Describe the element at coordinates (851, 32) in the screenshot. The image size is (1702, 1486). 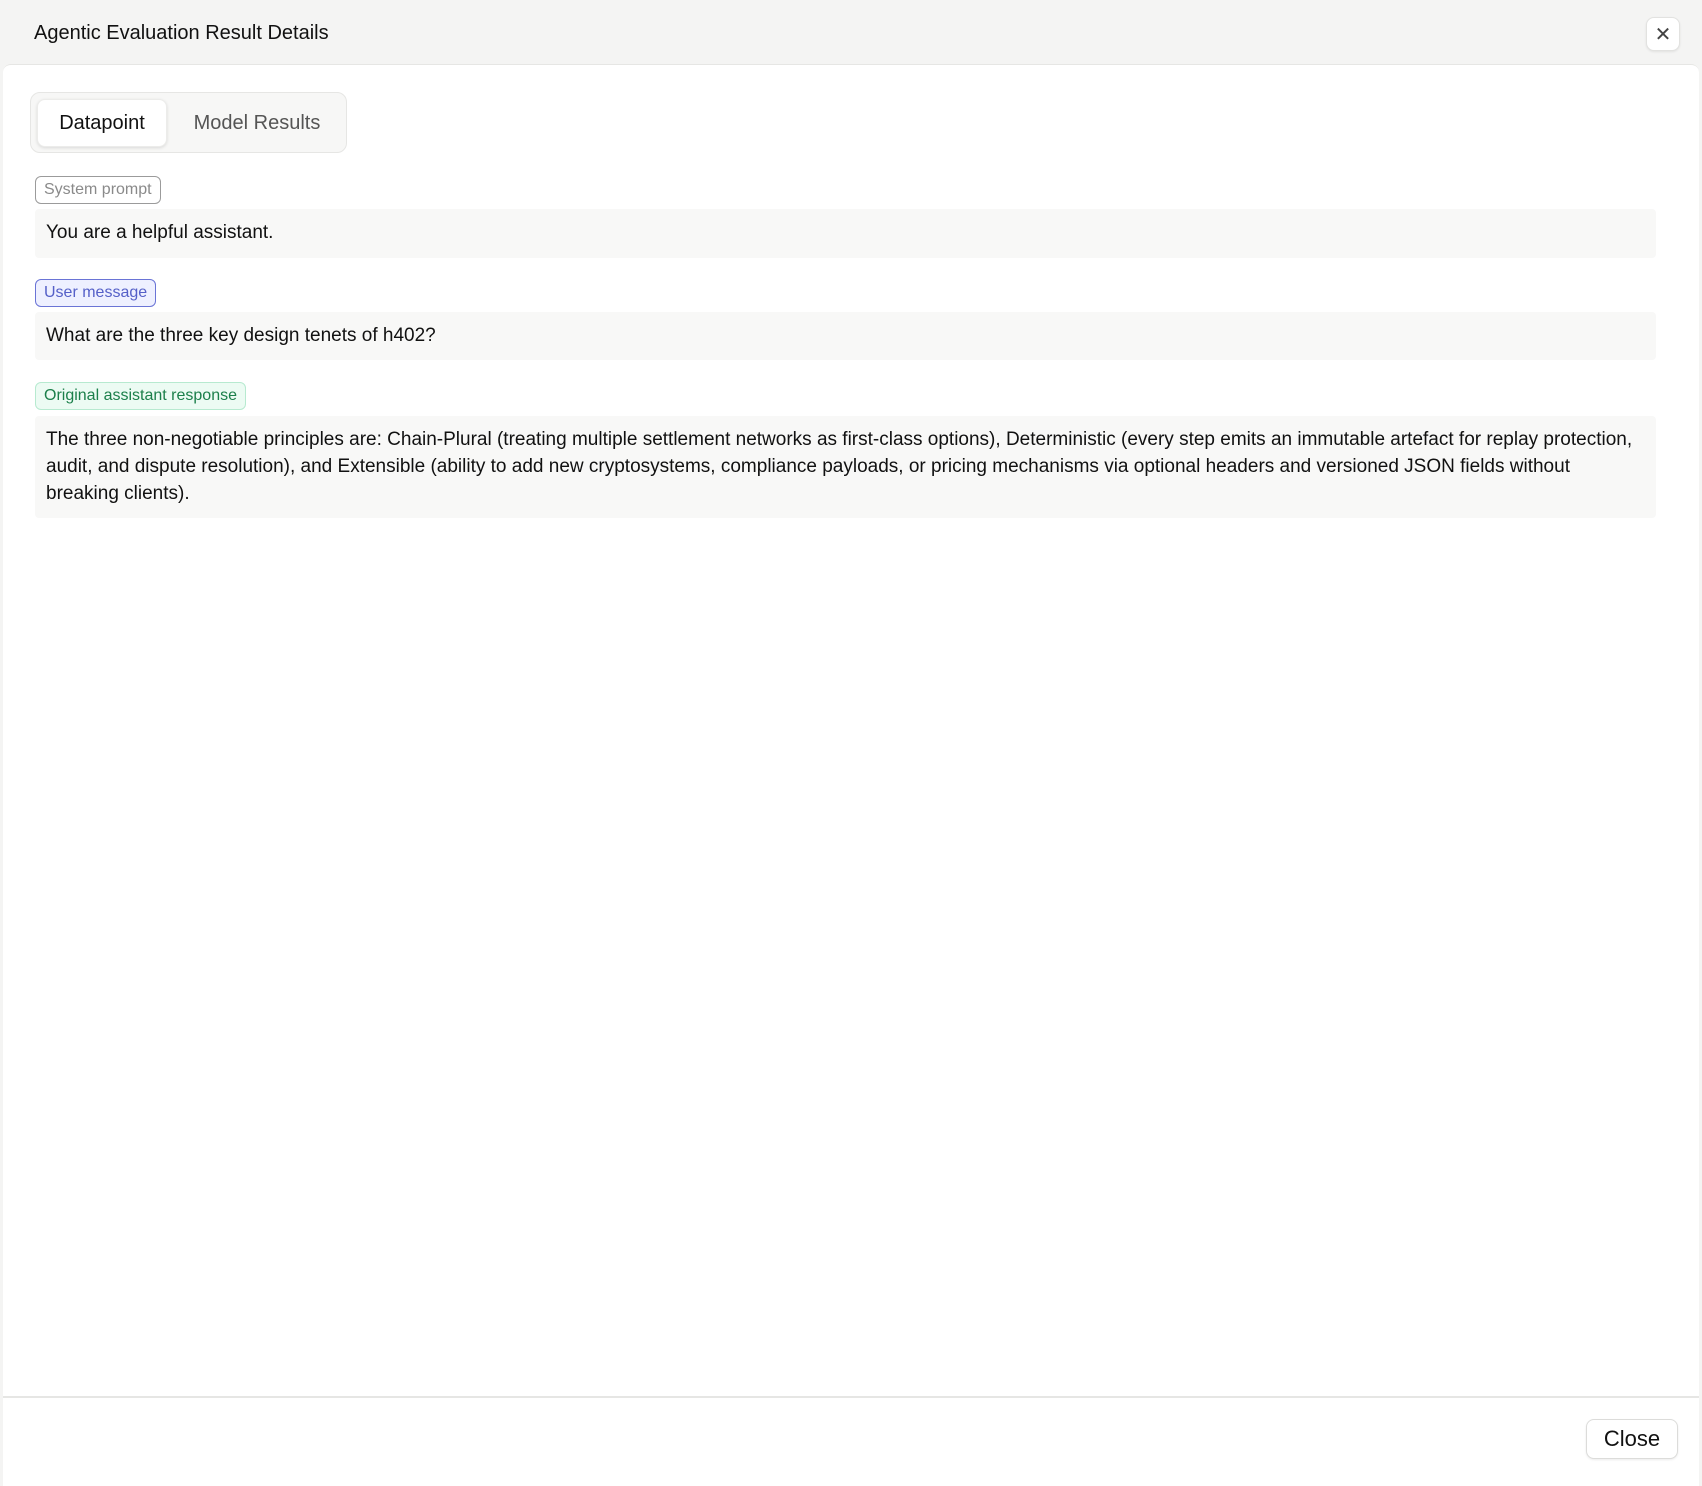
I see `dialog-header: Agentic Evaluation Result Details ✕` at that location.